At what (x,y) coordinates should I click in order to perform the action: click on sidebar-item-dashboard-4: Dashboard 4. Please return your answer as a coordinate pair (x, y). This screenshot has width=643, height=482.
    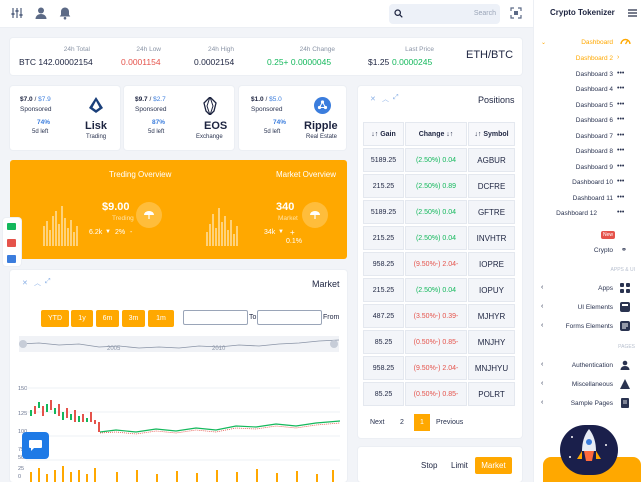
    Looking at the image, I should click on (594, 89).